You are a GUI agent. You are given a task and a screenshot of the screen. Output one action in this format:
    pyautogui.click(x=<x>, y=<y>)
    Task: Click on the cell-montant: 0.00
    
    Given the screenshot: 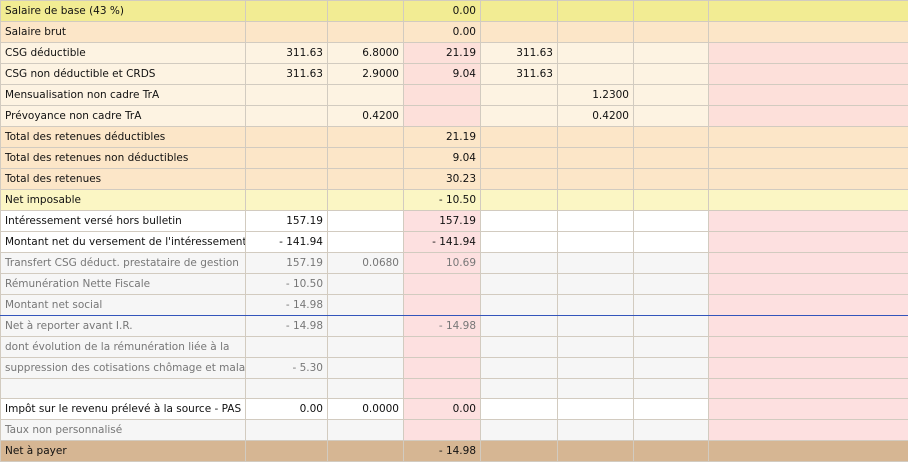 What is the action you would take?
    pyautogui.click(x=442, y=32)
    